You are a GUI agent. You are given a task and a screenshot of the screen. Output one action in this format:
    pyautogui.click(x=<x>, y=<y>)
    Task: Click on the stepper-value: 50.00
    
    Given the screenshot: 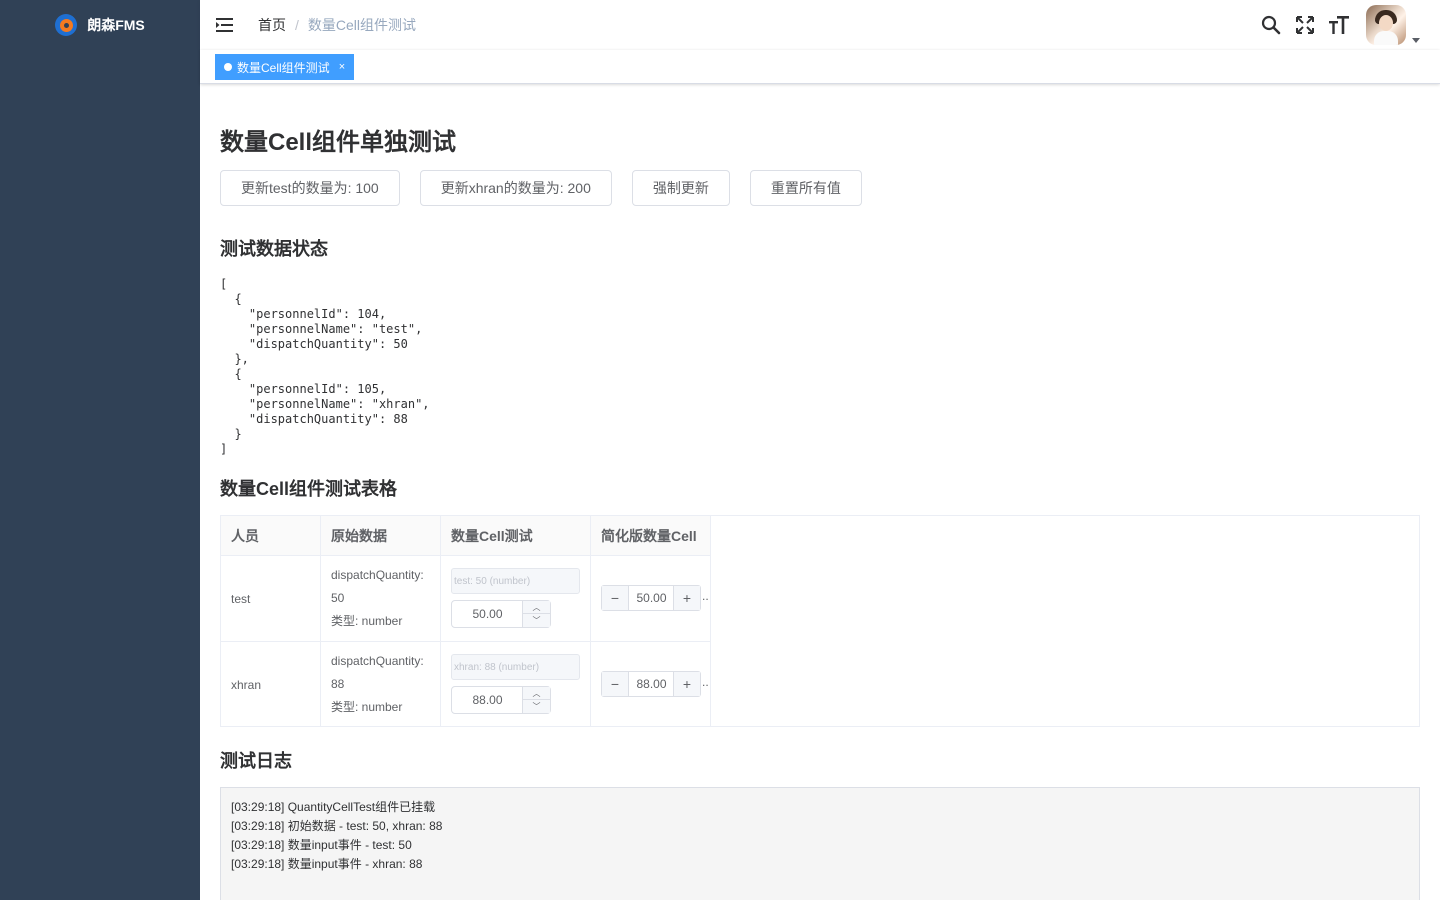 What is the action you would take?
    pyautogui.click(x=651, y=598)
    